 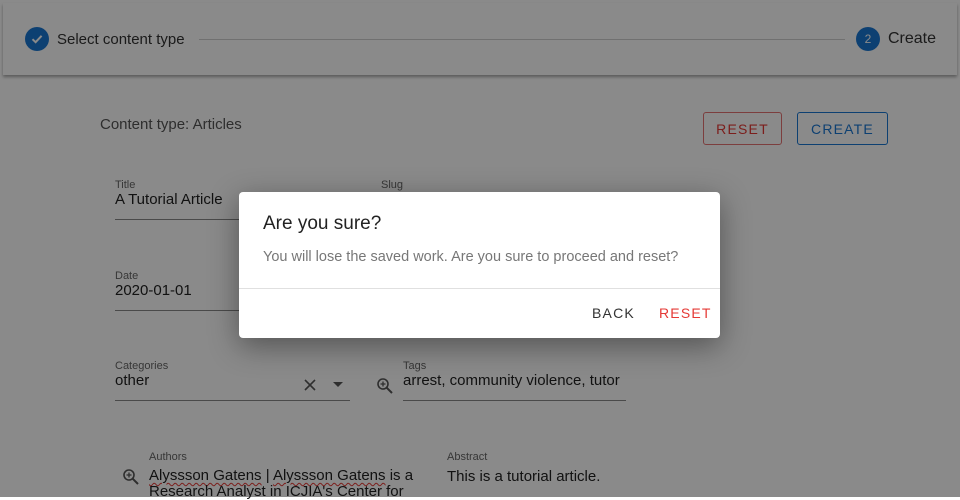 I want to click on dialog-title: Are you sure?, so click(x=322, y=223).